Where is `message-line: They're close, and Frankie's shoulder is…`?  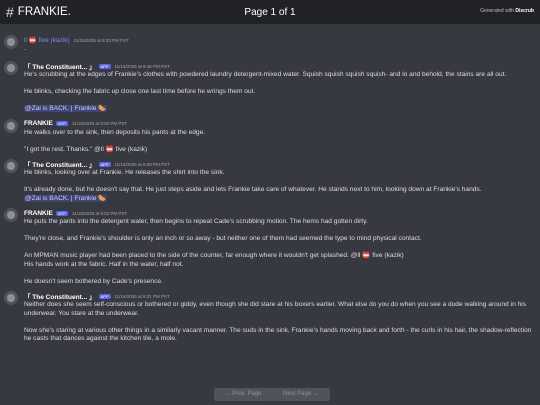 message-line: They're close, and Frankie's shoulder is… is located at coordinates (223, 238).